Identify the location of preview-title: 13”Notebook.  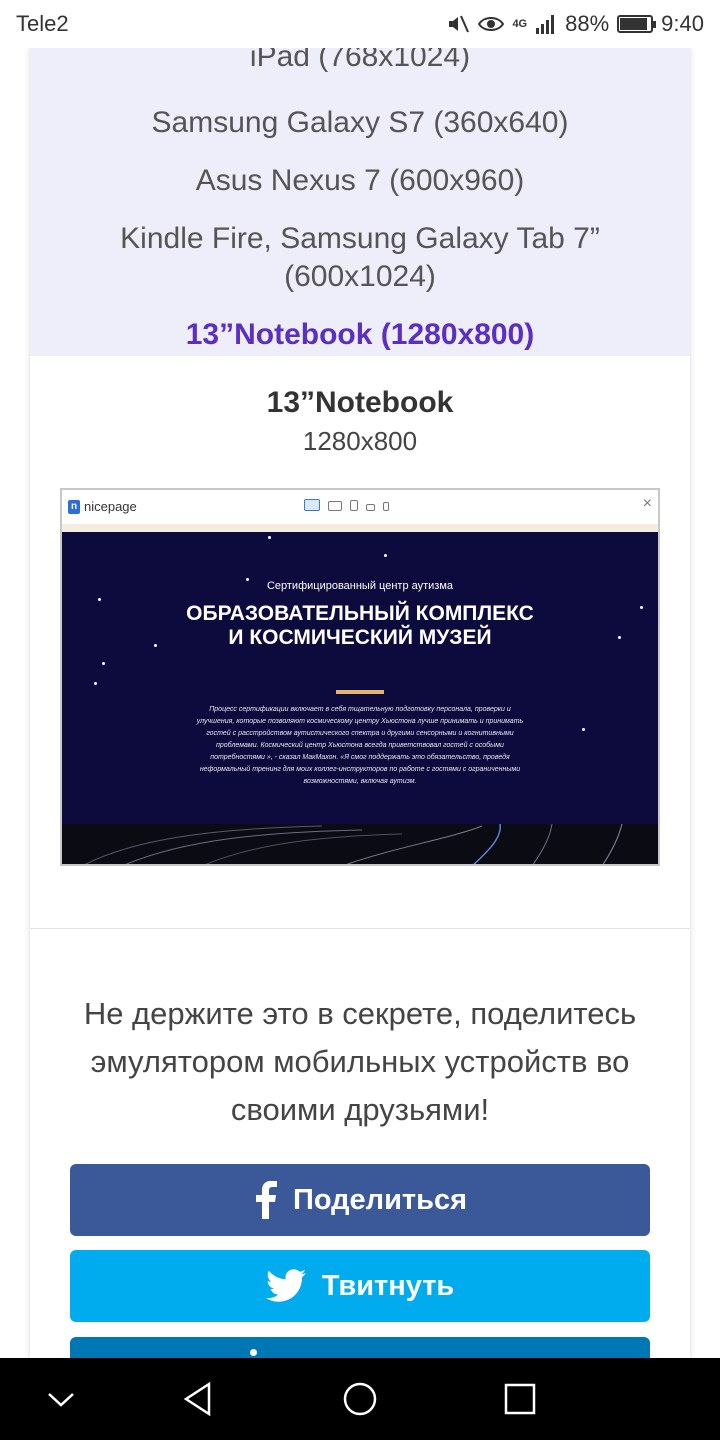
(360, 402).